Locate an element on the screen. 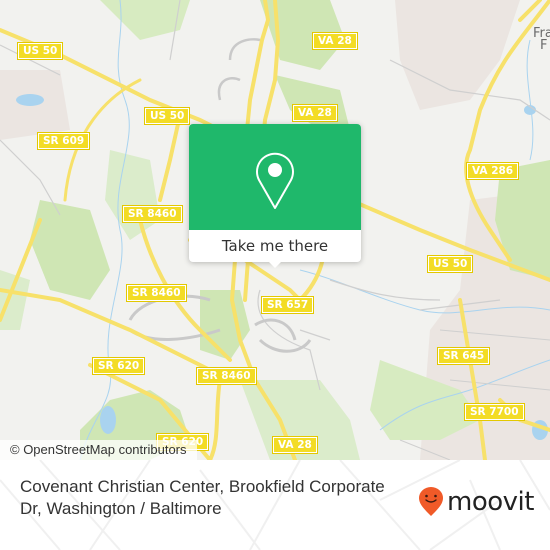 The height and width of the screenshot is (550, 550). route-shield-sr-609: SR 609 is located at coordinates (63, 141).